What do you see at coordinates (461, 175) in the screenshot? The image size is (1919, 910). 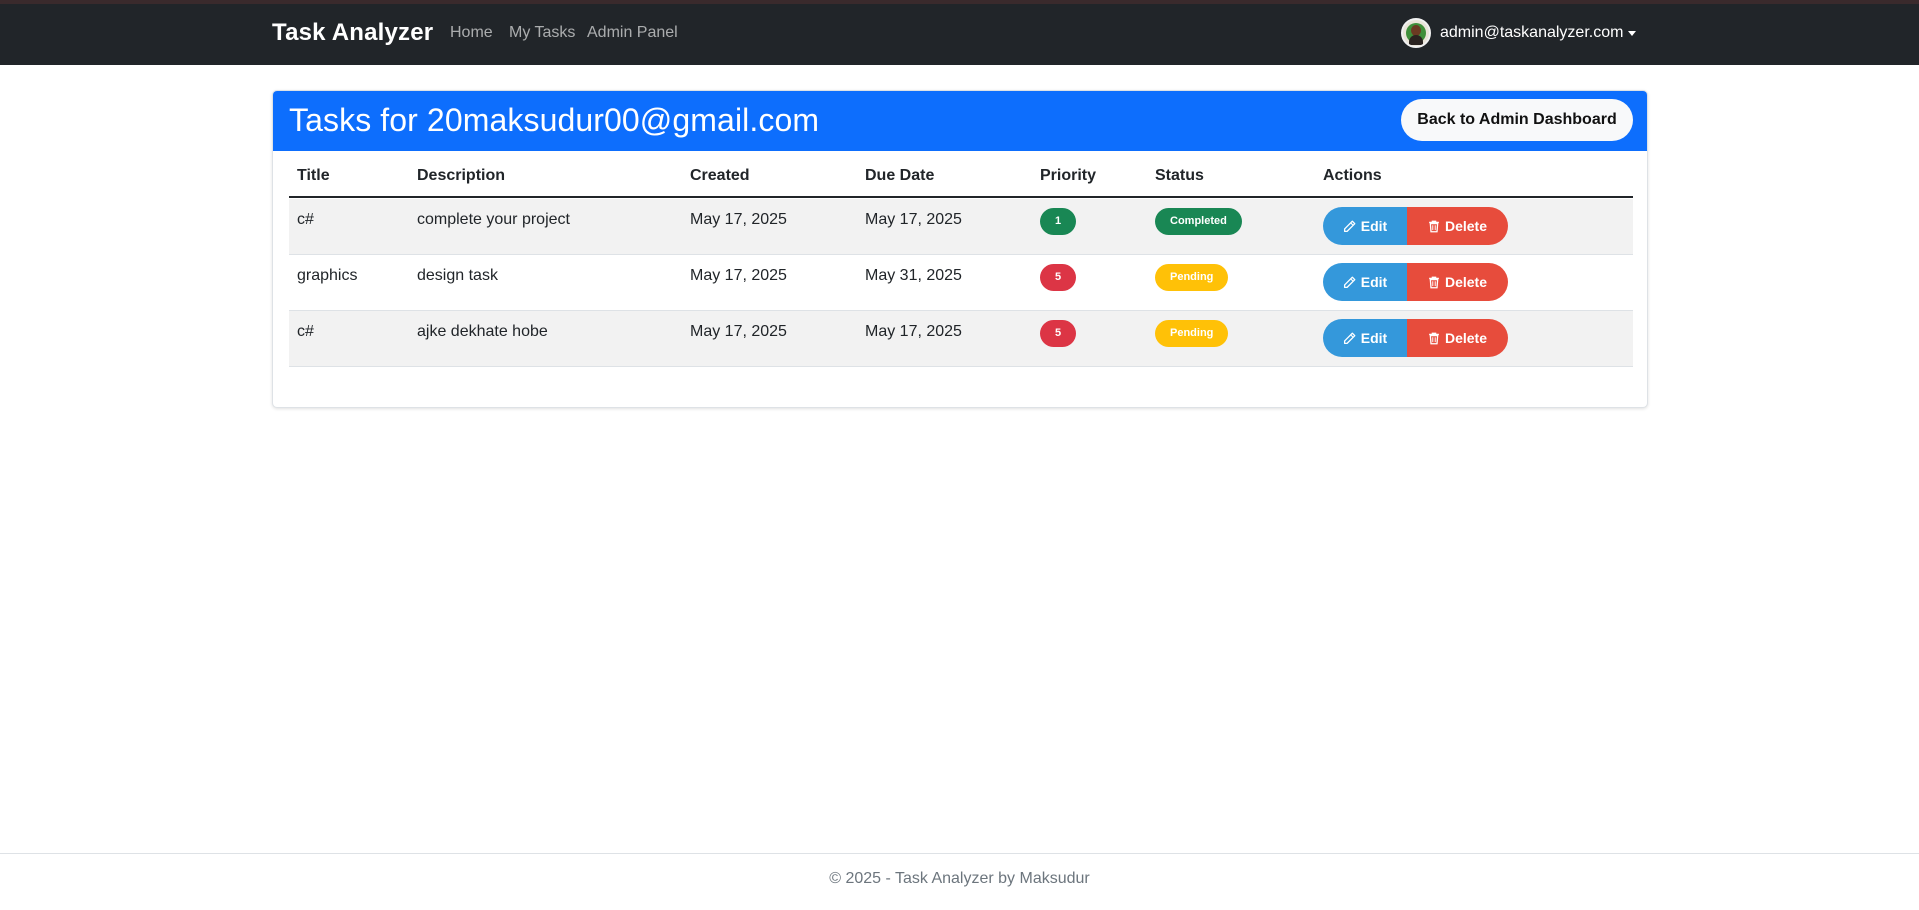 I see `column-header-description: Description` at bounding box center [461, 175].